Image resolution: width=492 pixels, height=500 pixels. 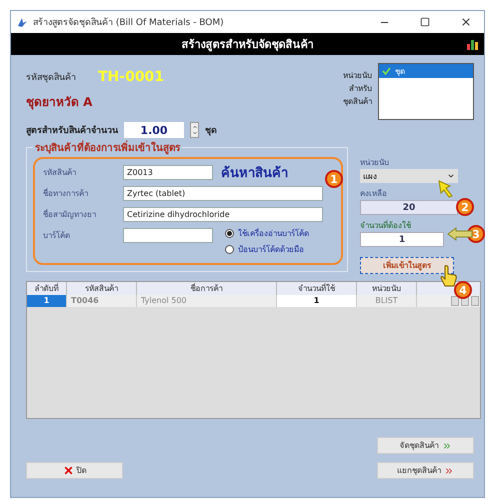 What do you see at coordinates (194, 130) in the screenshot?
I see `spinner` at bounding box center [194, 130].